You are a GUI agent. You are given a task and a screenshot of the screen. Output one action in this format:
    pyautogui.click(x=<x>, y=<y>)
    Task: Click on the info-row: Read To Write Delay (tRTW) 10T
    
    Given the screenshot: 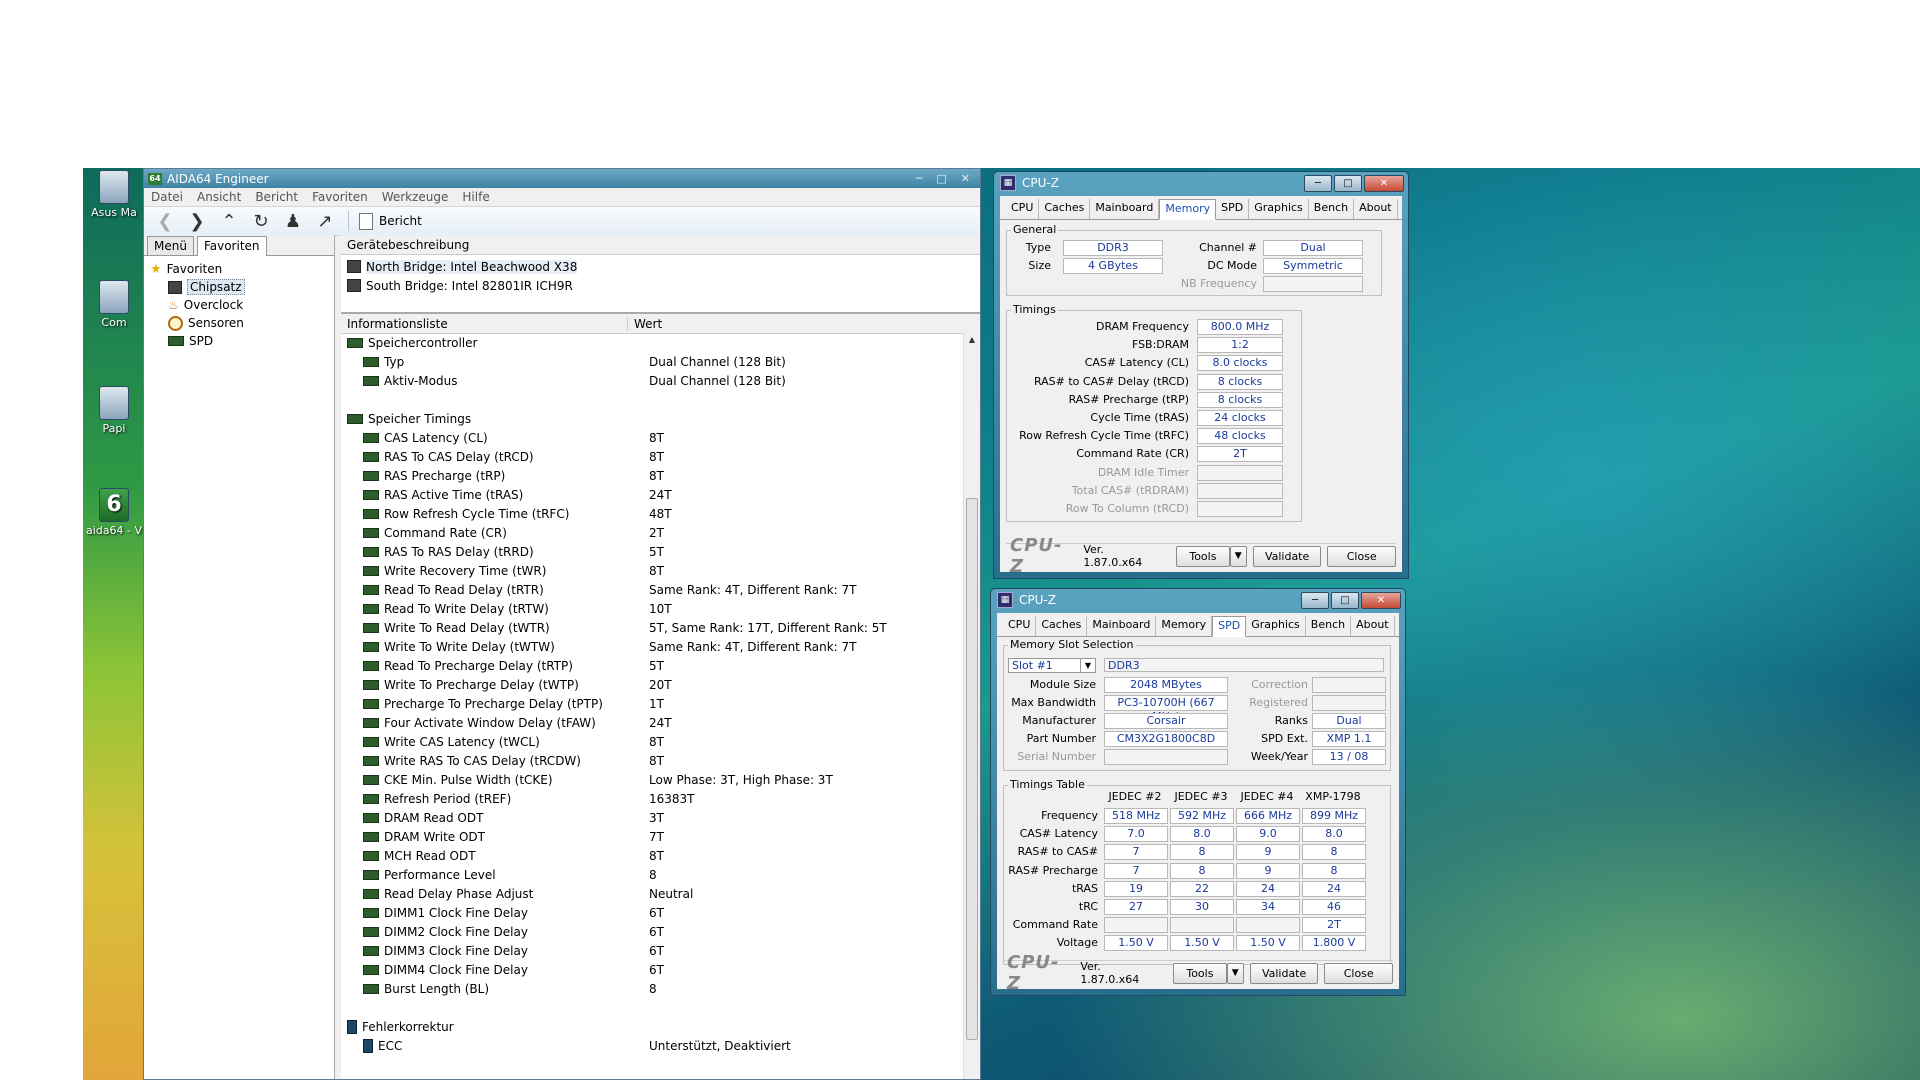 What is the action you would take?
    pyautogui.click(x=652, y=608)
    